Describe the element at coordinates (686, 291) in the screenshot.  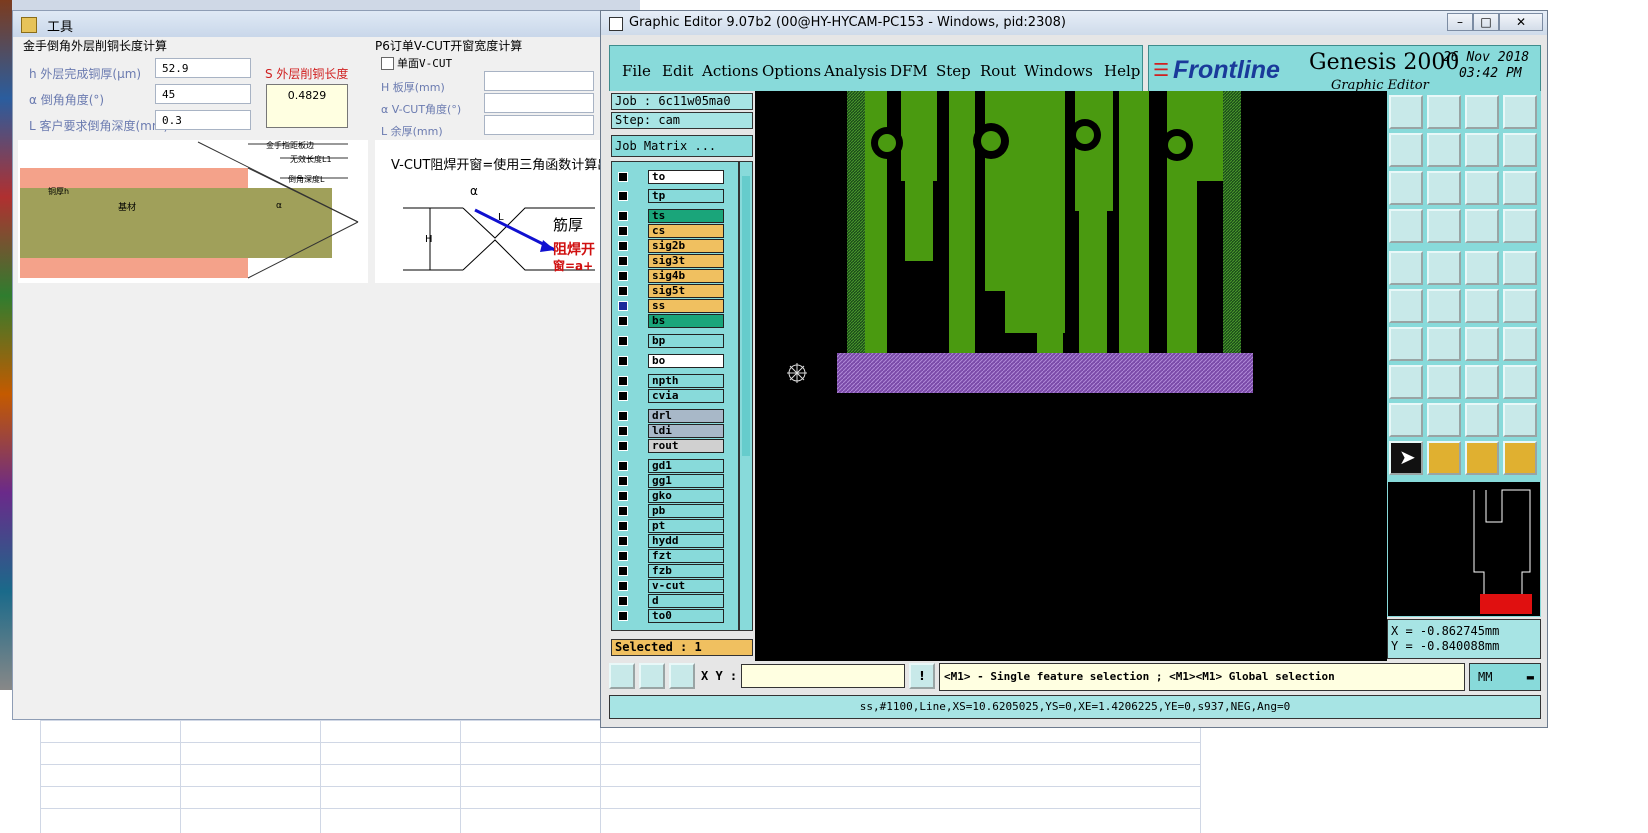
I see `layer-sig5t: sig5t` at that location.